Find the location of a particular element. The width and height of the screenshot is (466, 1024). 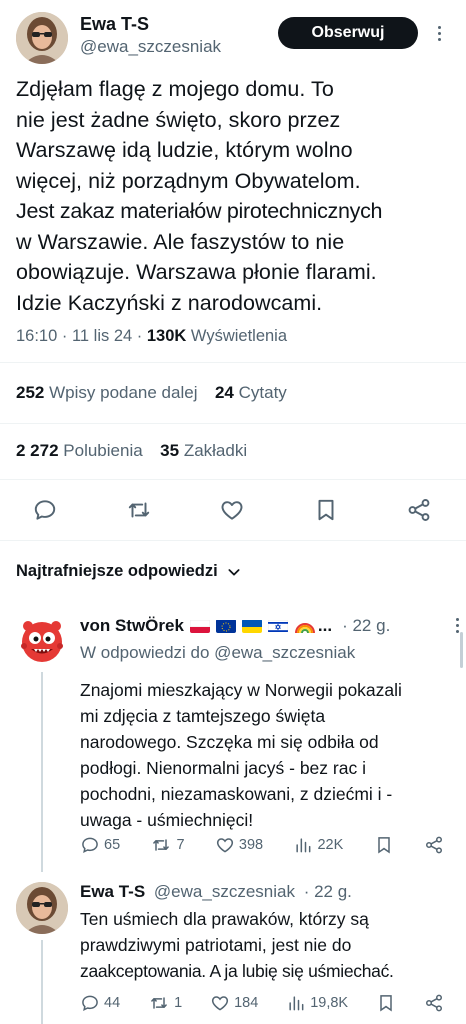

scrollbar-thumb is located at coordinates (461, 650).